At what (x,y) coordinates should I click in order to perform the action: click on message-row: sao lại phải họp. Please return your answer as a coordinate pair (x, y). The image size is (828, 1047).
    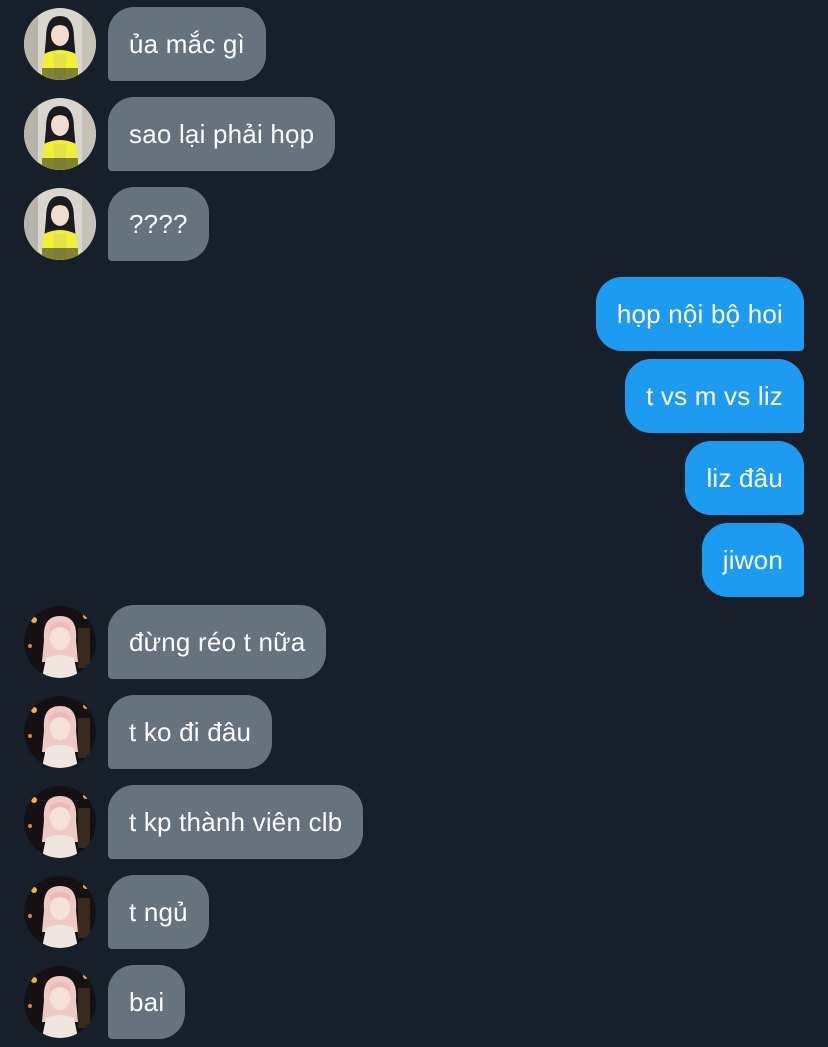
    Looking at the image, I should click on (414, 134).